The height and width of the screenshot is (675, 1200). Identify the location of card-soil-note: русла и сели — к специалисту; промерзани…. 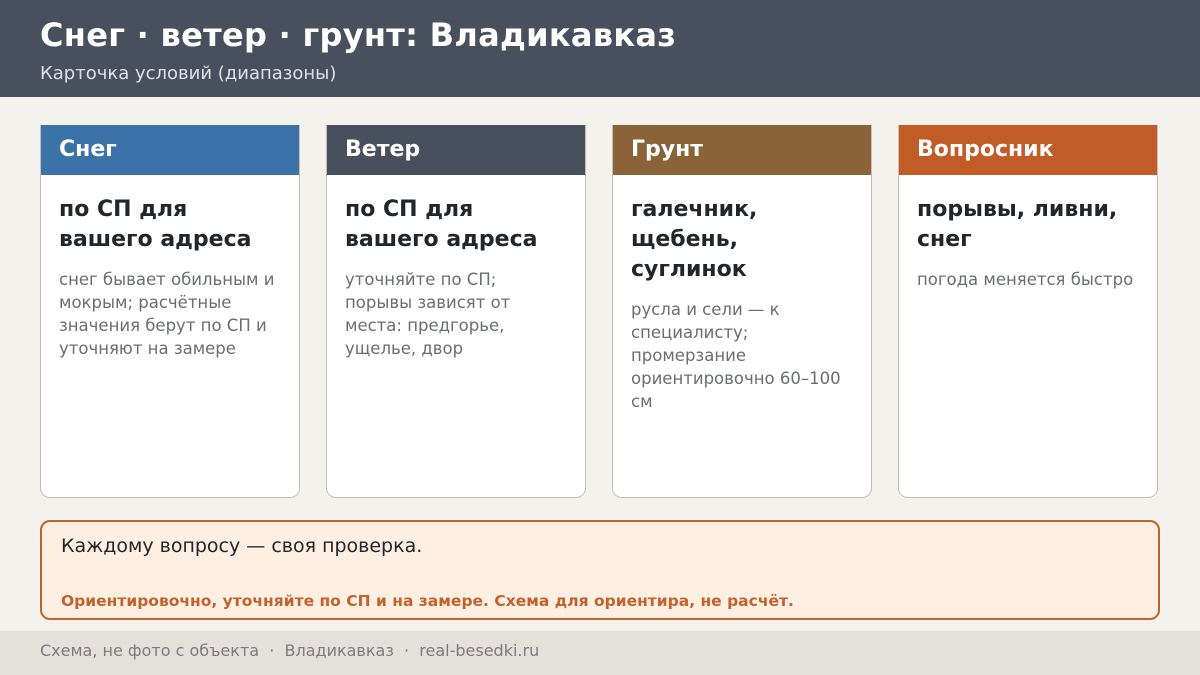
(736, 355).